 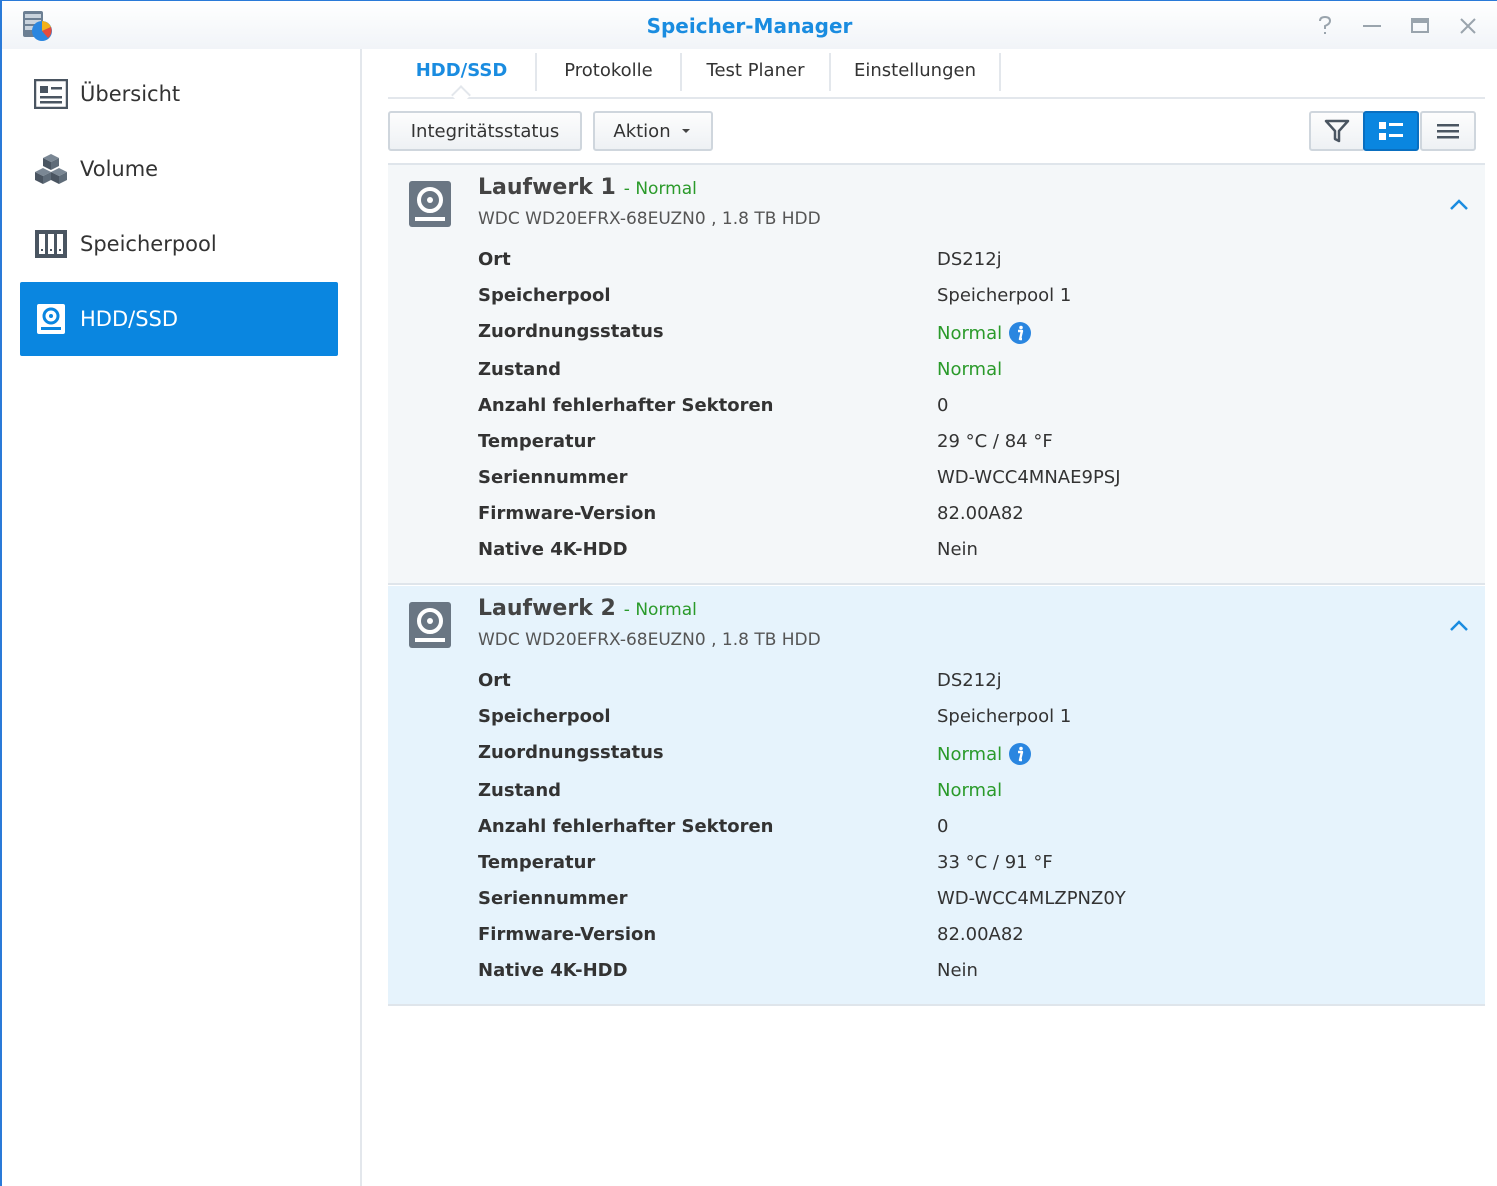 What do you see at coordinates (995, 441) in the screenshot?
I see `detail-value: 29 °C / 84 °F` at bounding box center [995, 441].